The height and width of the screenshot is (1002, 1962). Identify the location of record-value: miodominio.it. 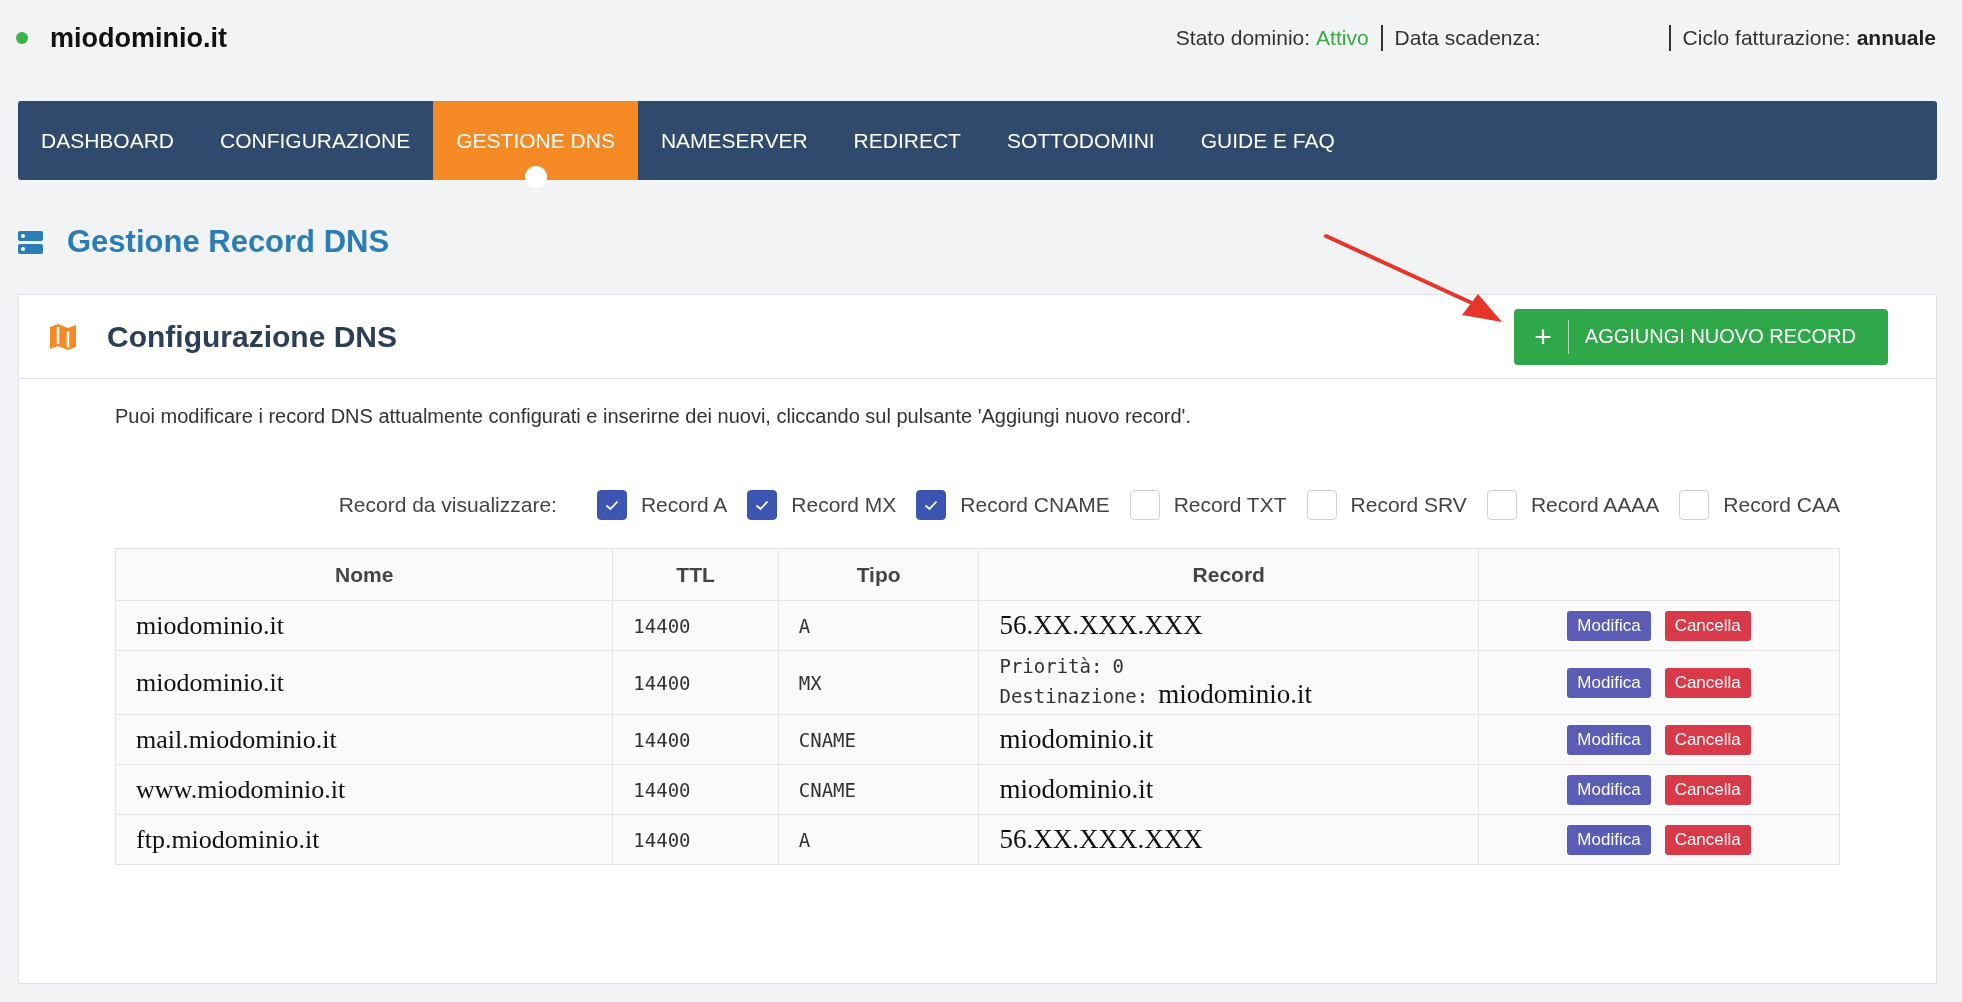
(1235, 694).